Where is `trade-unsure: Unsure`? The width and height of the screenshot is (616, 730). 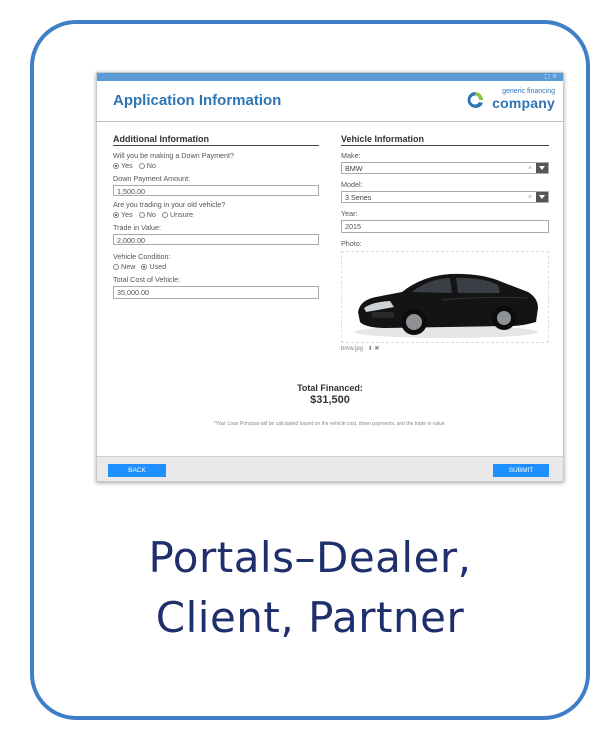
trade-unsure: Unsure is located at coordinates (177, 214).